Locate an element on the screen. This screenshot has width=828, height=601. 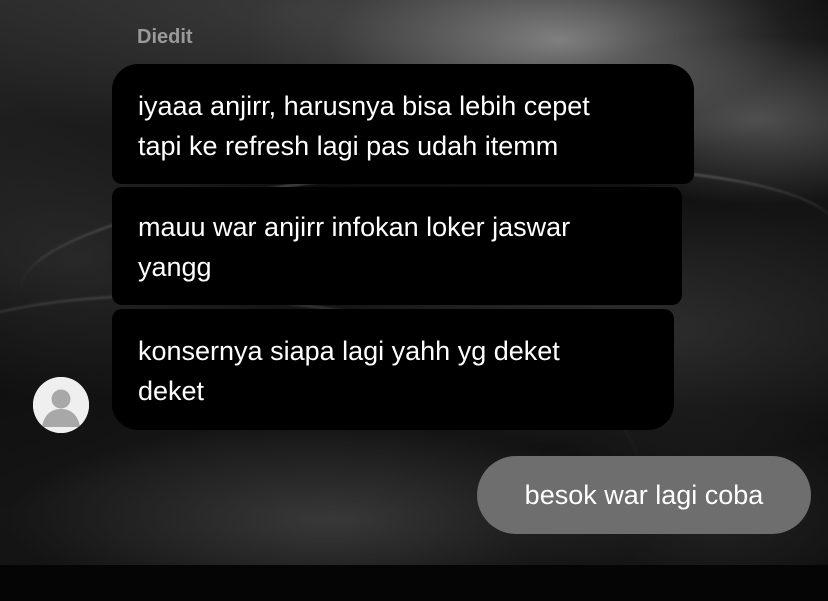
message-text: konsernya siapa lagi yahh yg deket is located at coordinates (349, 351).